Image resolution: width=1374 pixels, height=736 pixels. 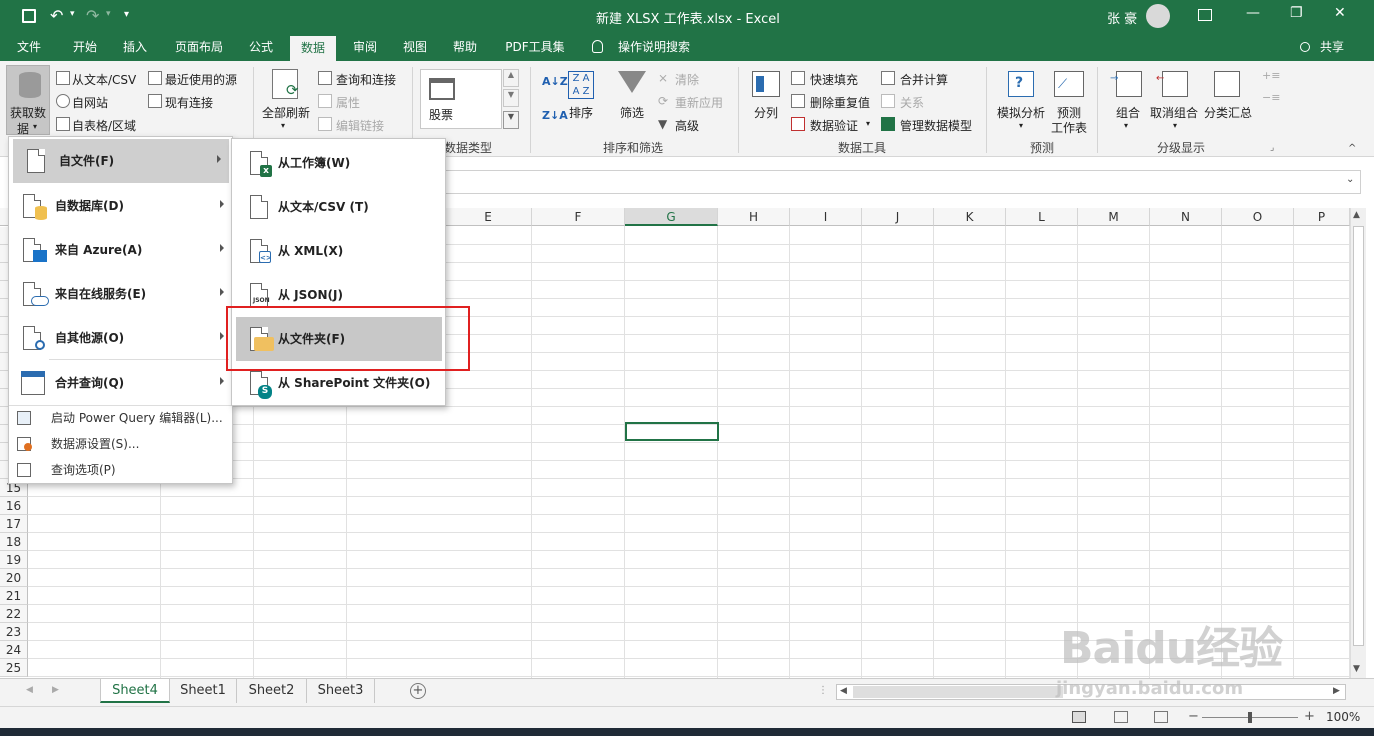 I want to click on refresh-all-button: 全部刷新, so click(x=286, y=112).